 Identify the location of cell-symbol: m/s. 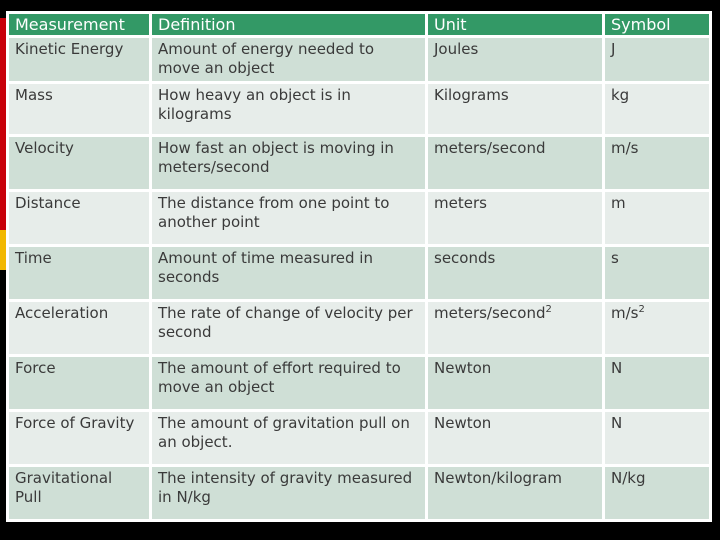
(657, 163).